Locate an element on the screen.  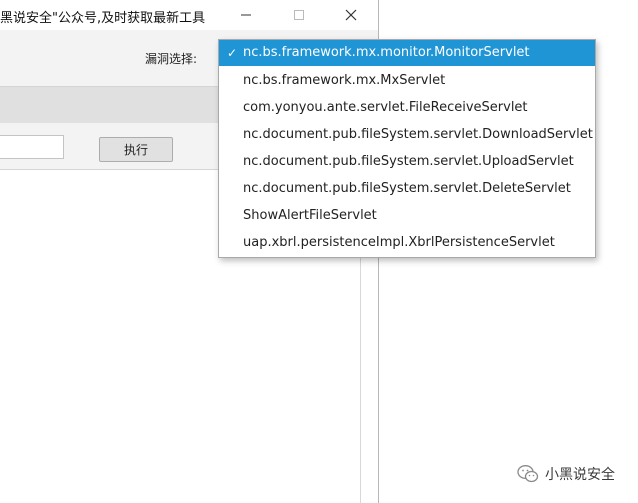
close-button is located at coordinates (351, 15).